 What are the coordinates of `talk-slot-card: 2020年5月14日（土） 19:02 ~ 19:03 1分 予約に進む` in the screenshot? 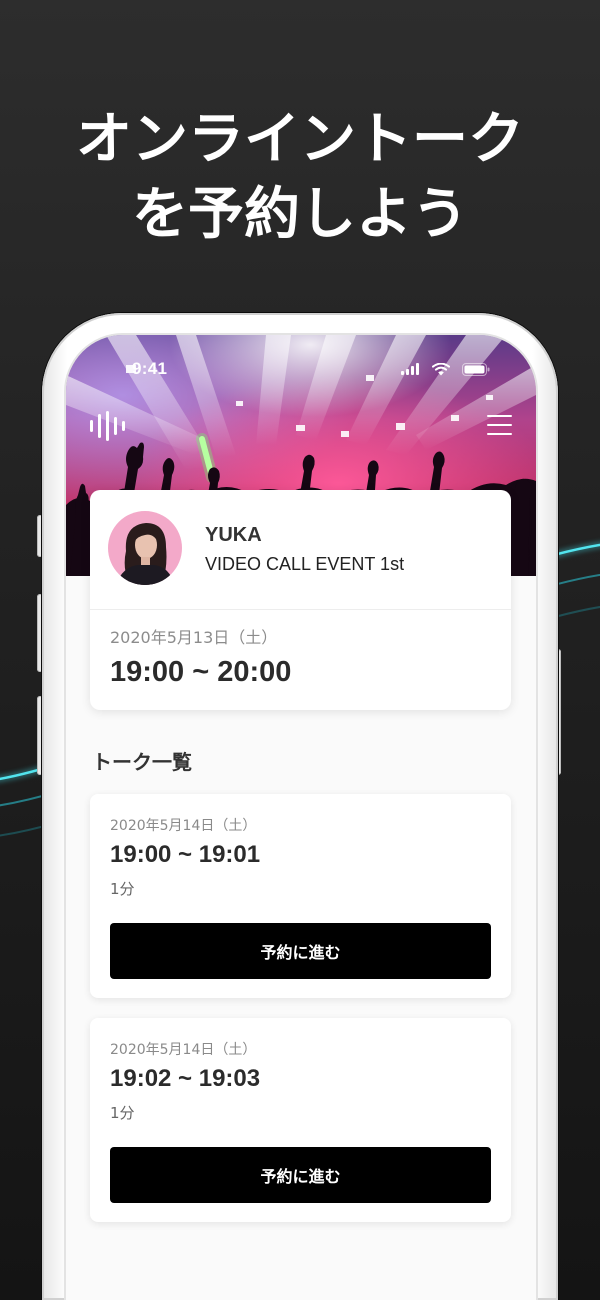 It's located at (300, 1120).